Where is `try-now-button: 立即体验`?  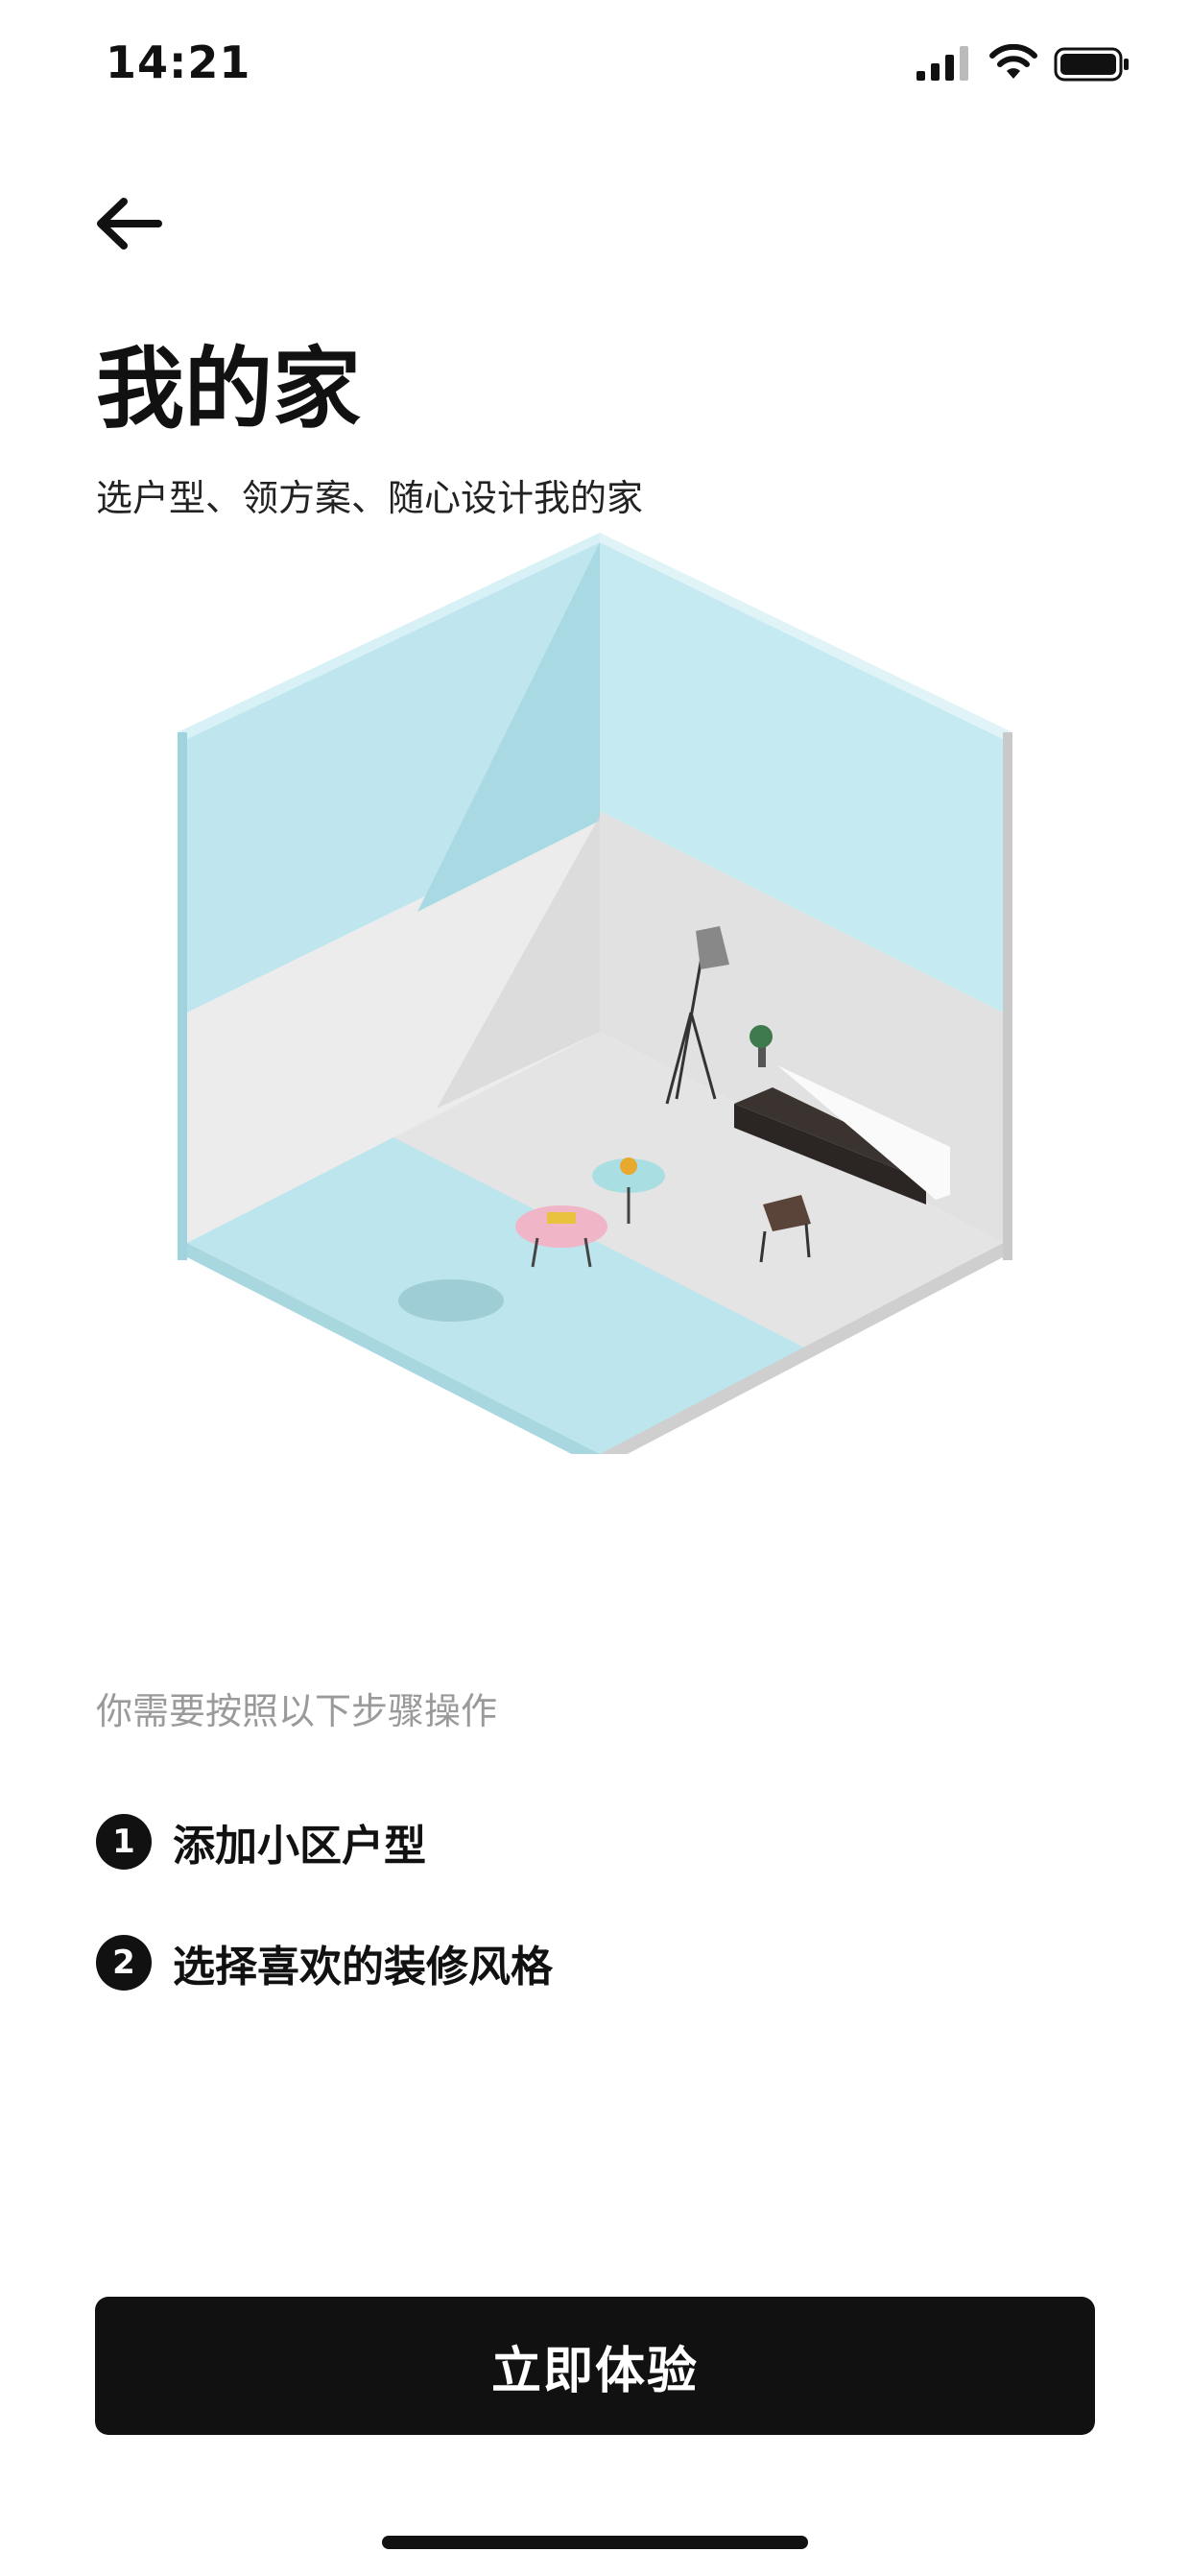 try-now-button: 立即体验 is located at coordinates (595, 2366).